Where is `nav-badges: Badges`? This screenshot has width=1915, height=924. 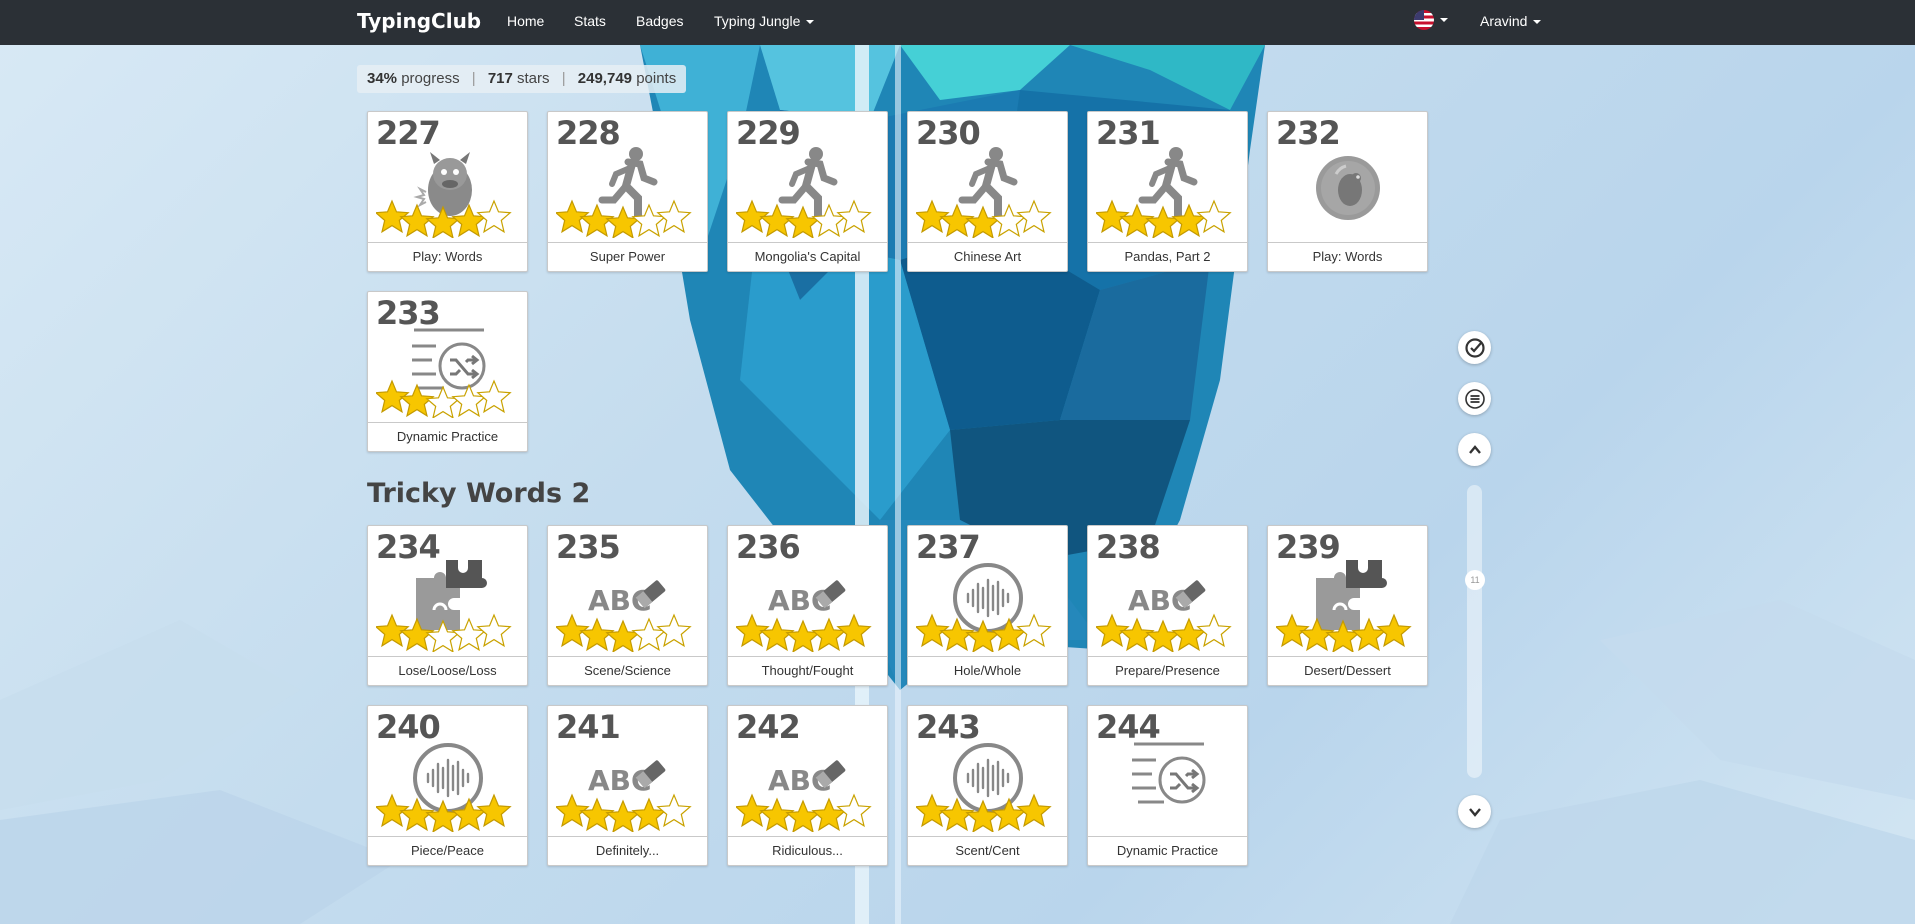 nav-badges: Badges is located at coordinates (659, 21).